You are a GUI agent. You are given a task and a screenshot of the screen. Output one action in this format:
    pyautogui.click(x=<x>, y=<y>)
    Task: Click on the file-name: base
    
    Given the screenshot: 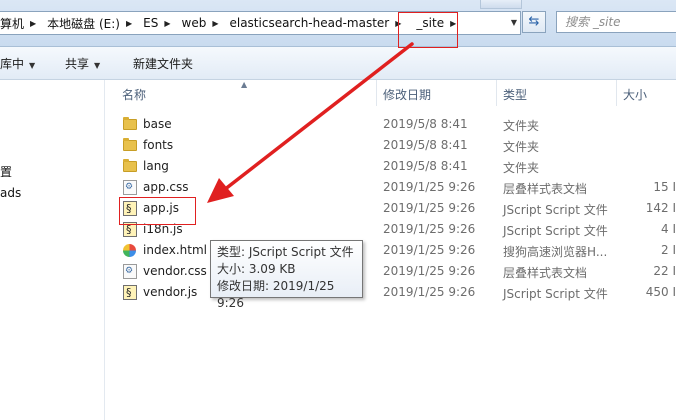 What is the action you would take?
    pyautogui.click(x=157, y=124)
    